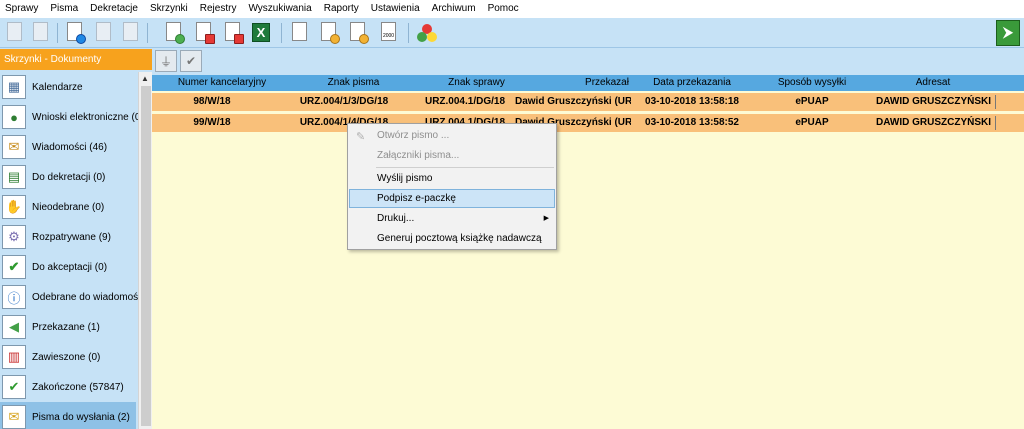  I want to click on edit-document-icon, so click(130, 31).